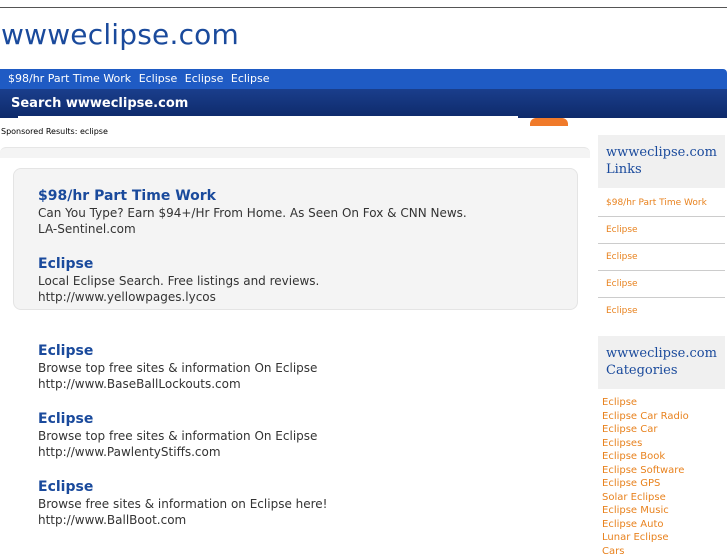  What do you see at coordinates (661, 203) in the screenshot?
I see `sidebar-link: $98/hr Part Time Work` at bounding box center [661, 203].